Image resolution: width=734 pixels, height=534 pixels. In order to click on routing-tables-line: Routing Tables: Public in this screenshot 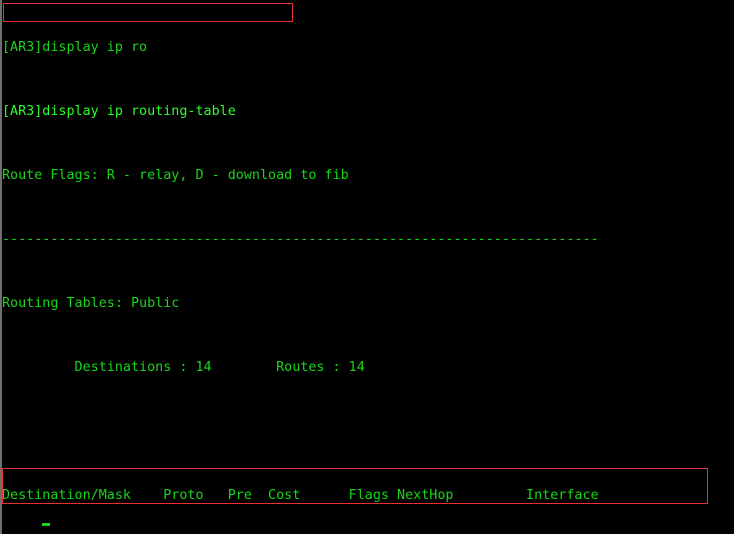, I will do `click(91, 303)`.